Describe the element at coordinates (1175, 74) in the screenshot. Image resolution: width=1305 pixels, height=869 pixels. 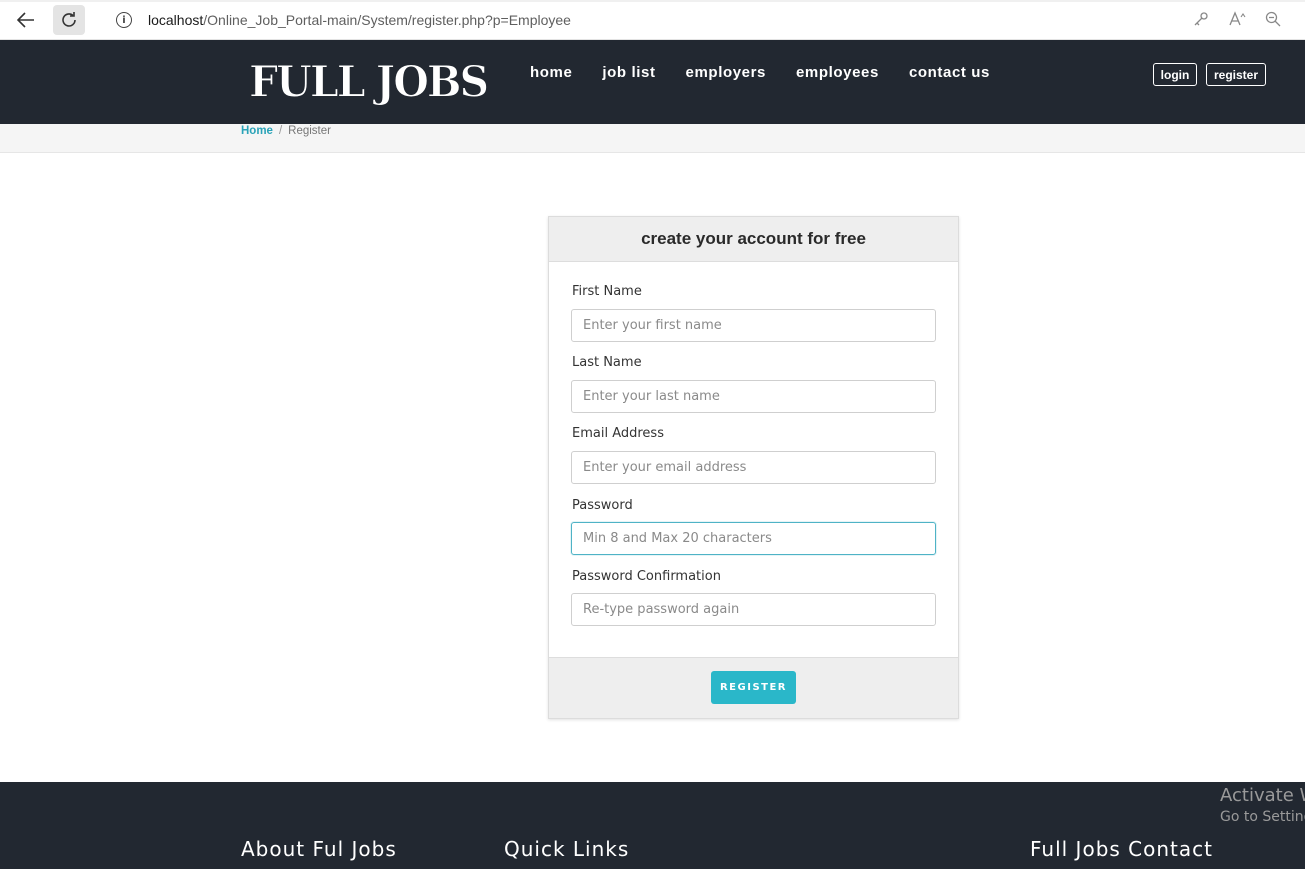
I see `login-button: login` at that location.